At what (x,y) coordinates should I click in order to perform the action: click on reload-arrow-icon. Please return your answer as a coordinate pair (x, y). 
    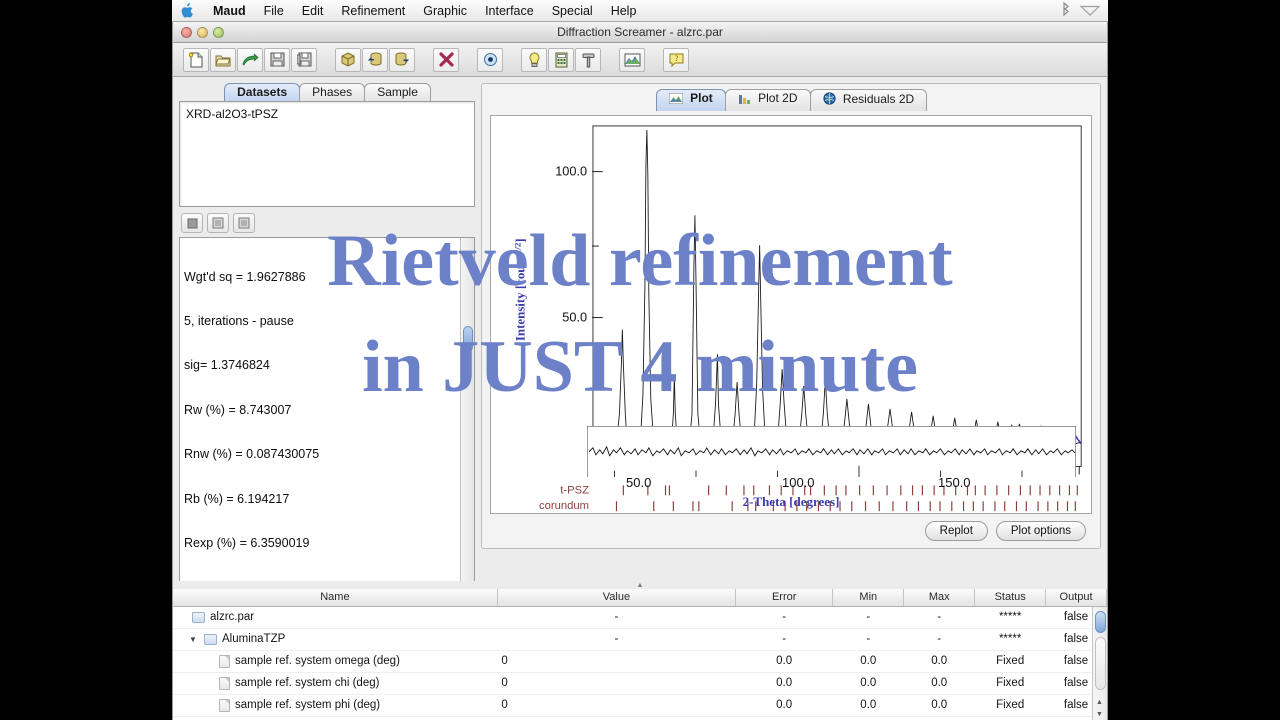
    Looking at the image, I should click on (250, 59).